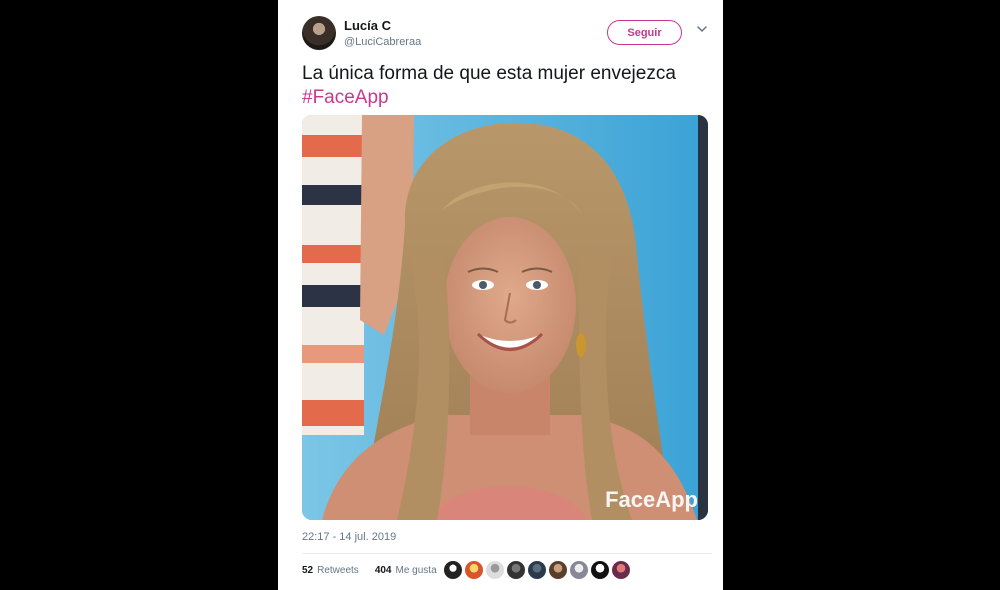 This screenshot has width=1000, height=590. I want to click on tweet-stats: 52 Retweets 404 Me gusta, so click(369, 570).